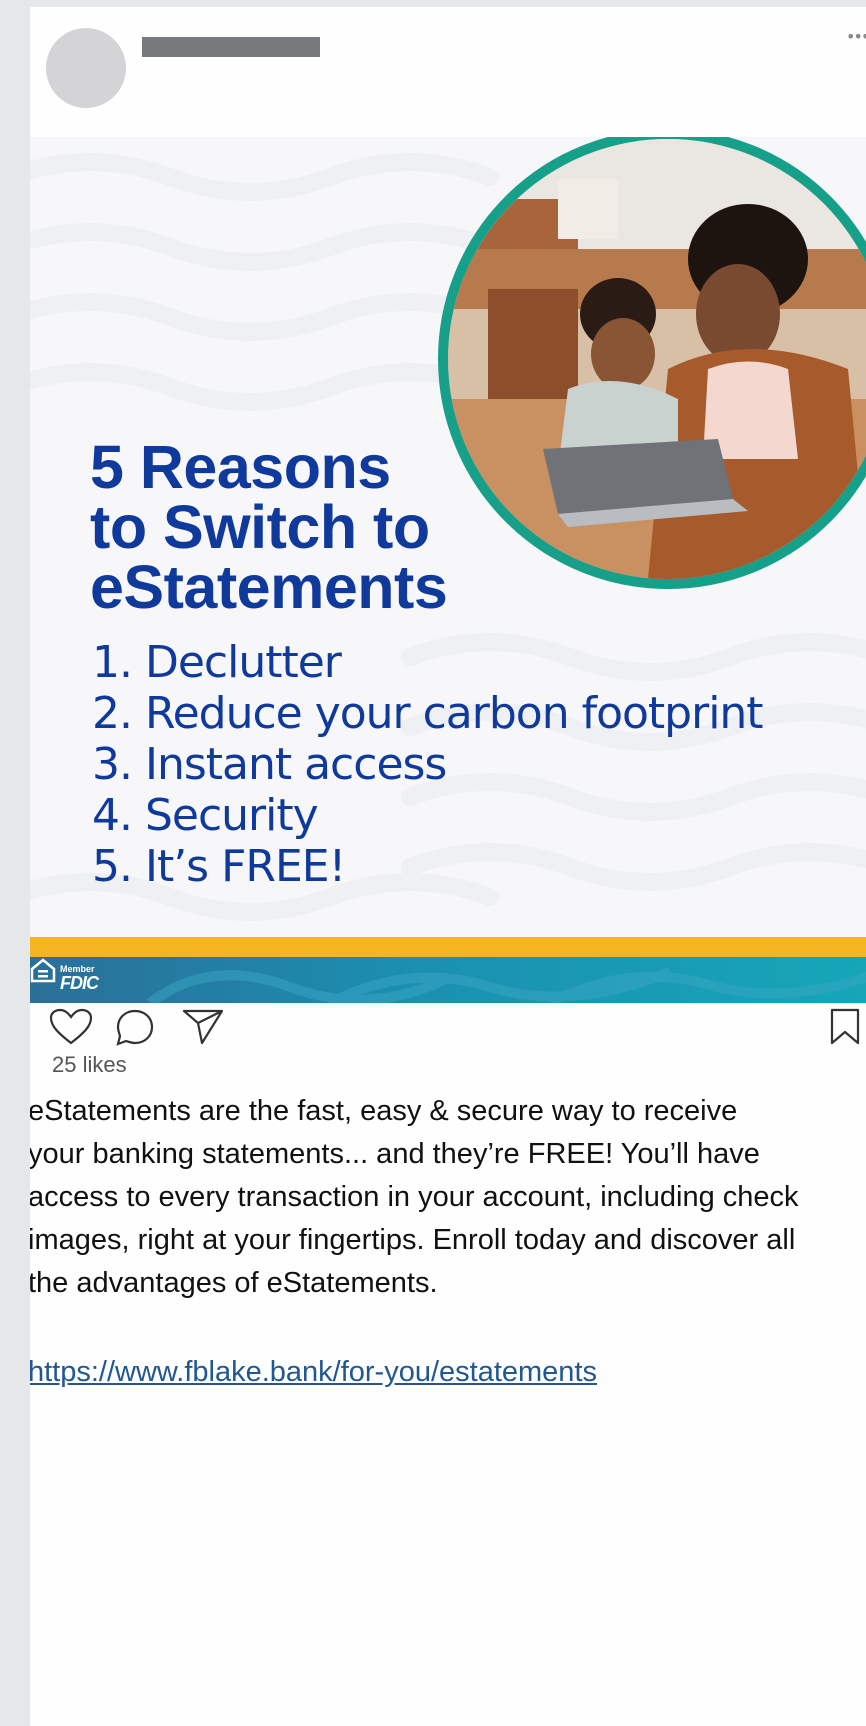 The width and height of the screenshot is (866, 1726). What do you see at coordinates (269, 764) in the screenshot?
I see `reason-item: 3. Instant access` at bounding box center [269, 764].